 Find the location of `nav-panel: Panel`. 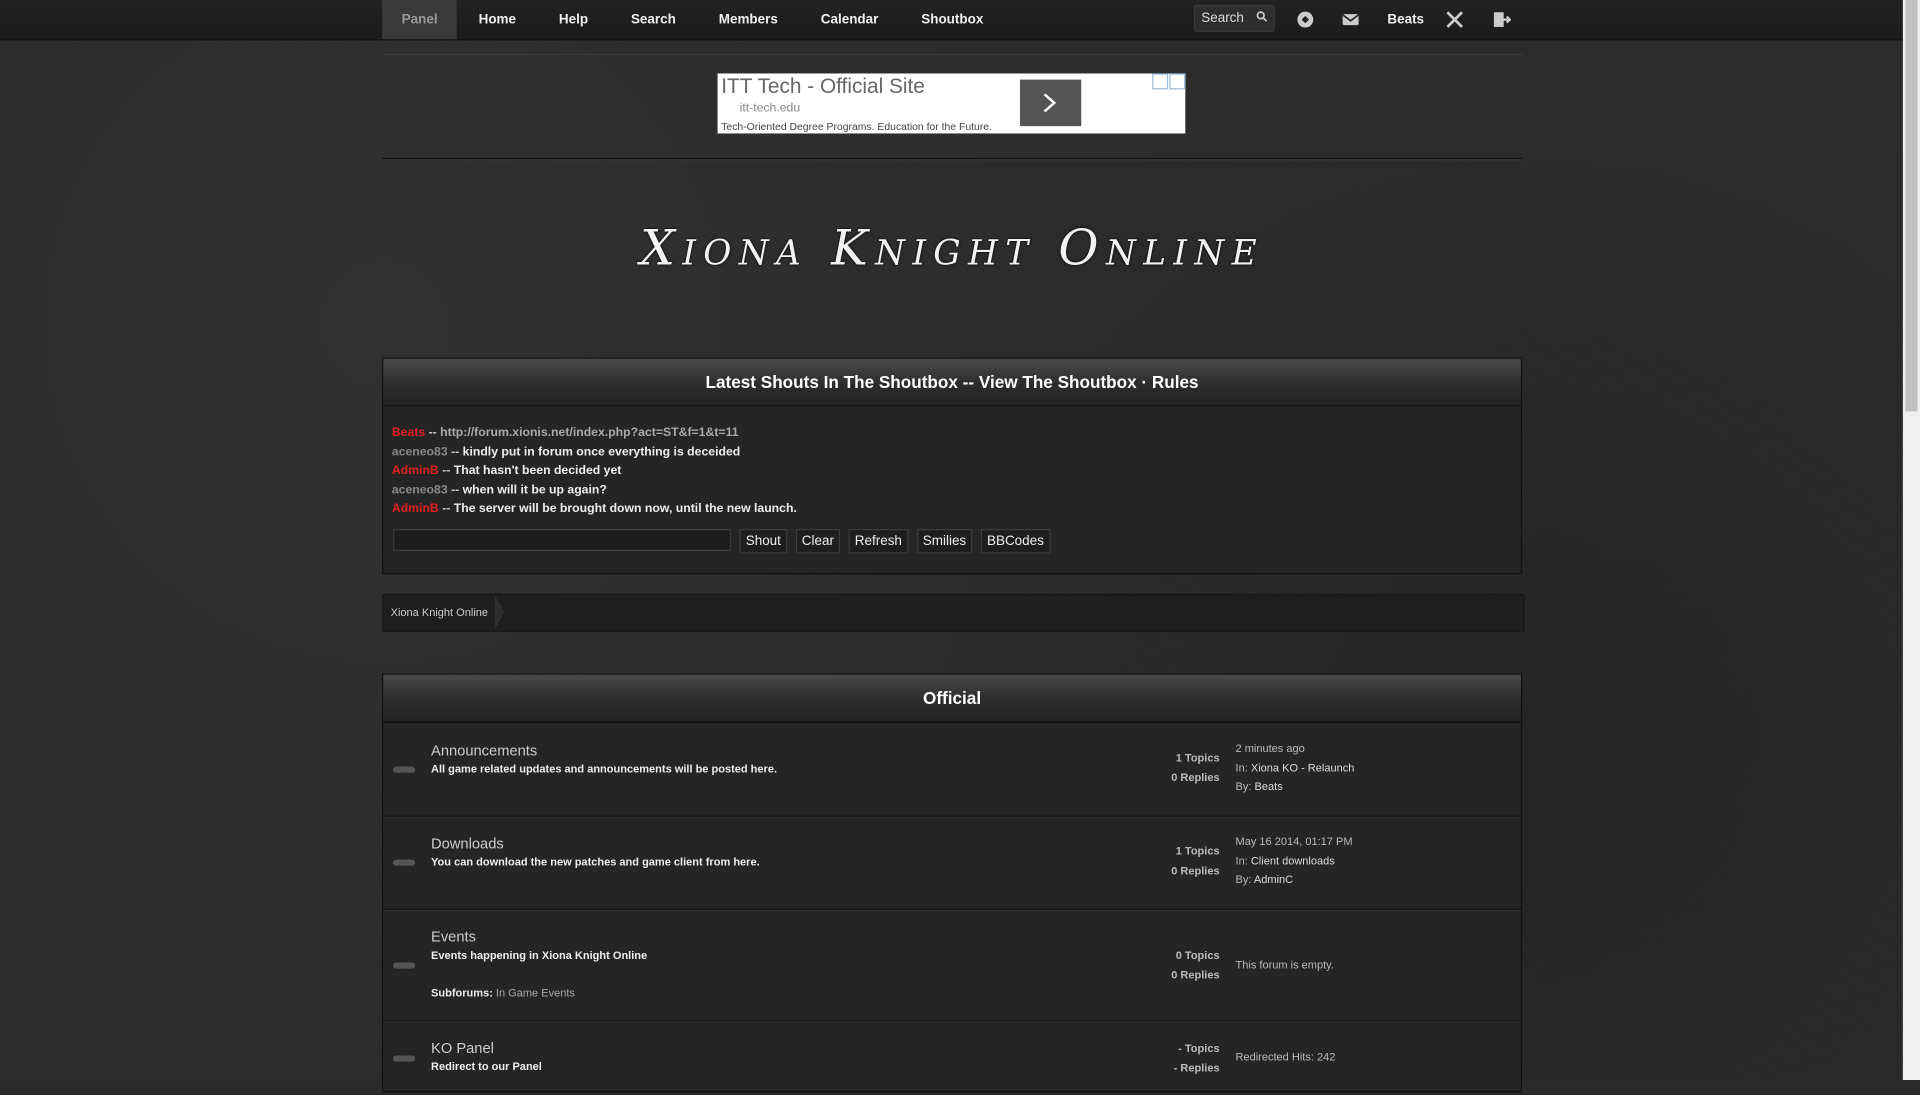

nav-panel: Panel is located at coordinates (420, 20).